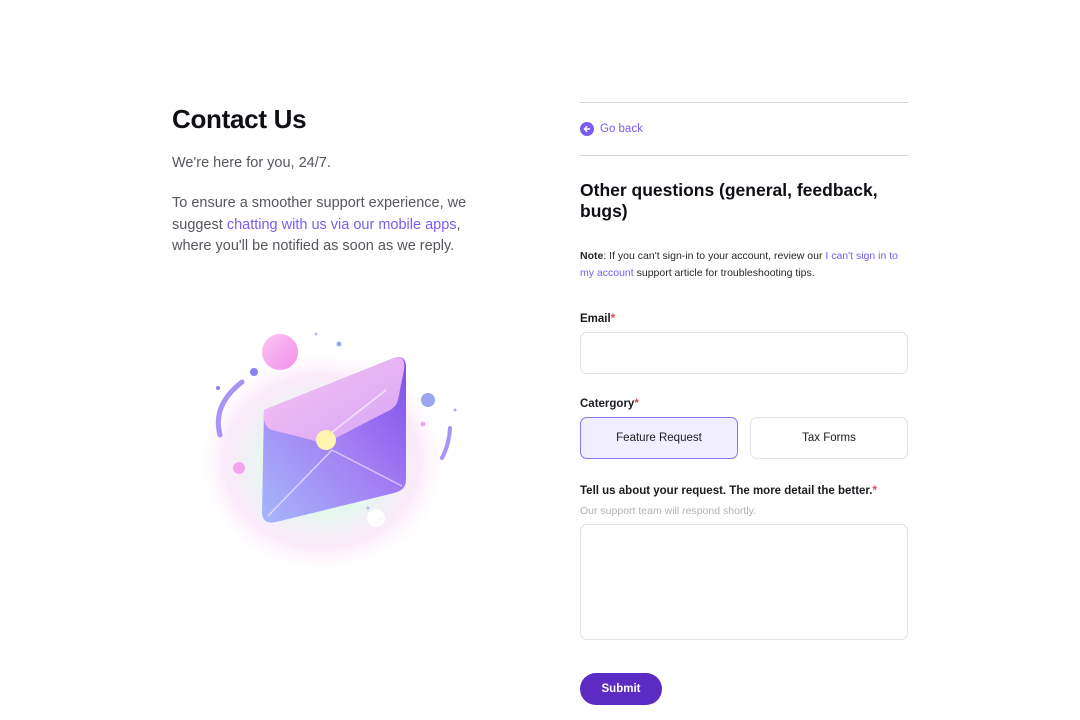 The height and width of the screenshot is (720, 1080). I want to click on category-option-feature-request: Feature Request, so click(659, 438).